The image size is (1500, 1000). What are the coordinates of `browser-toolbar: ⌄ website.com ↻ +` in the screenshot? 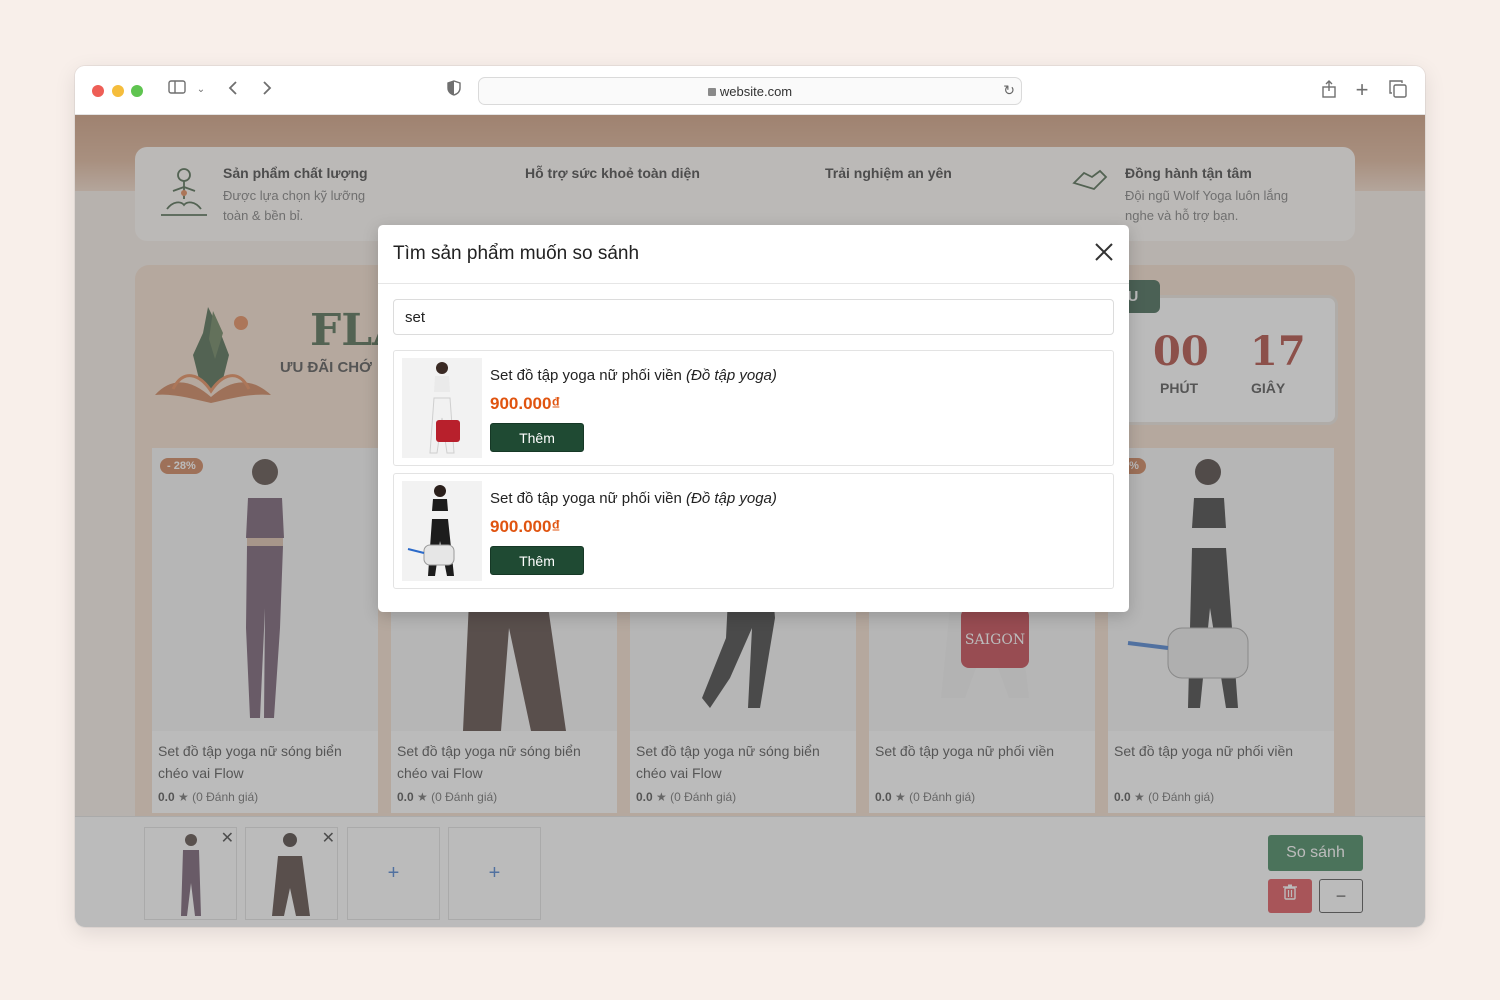 It's located at (750, 90).